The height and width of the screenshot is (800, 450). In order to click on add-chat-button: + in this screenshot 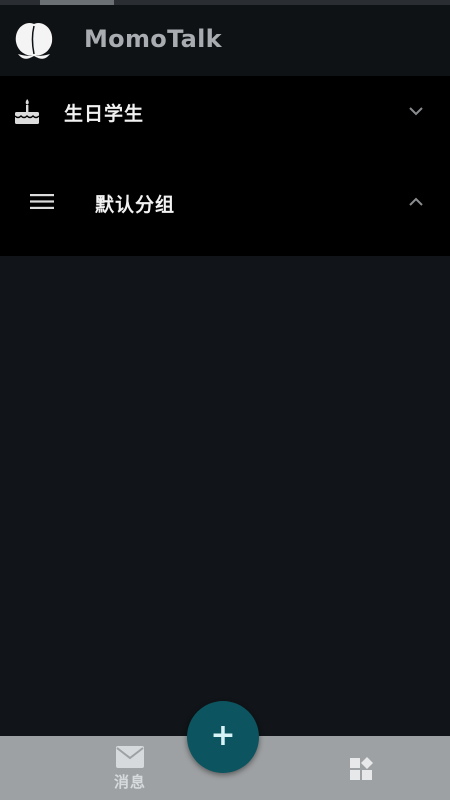, I will do `click(223, 737)`.